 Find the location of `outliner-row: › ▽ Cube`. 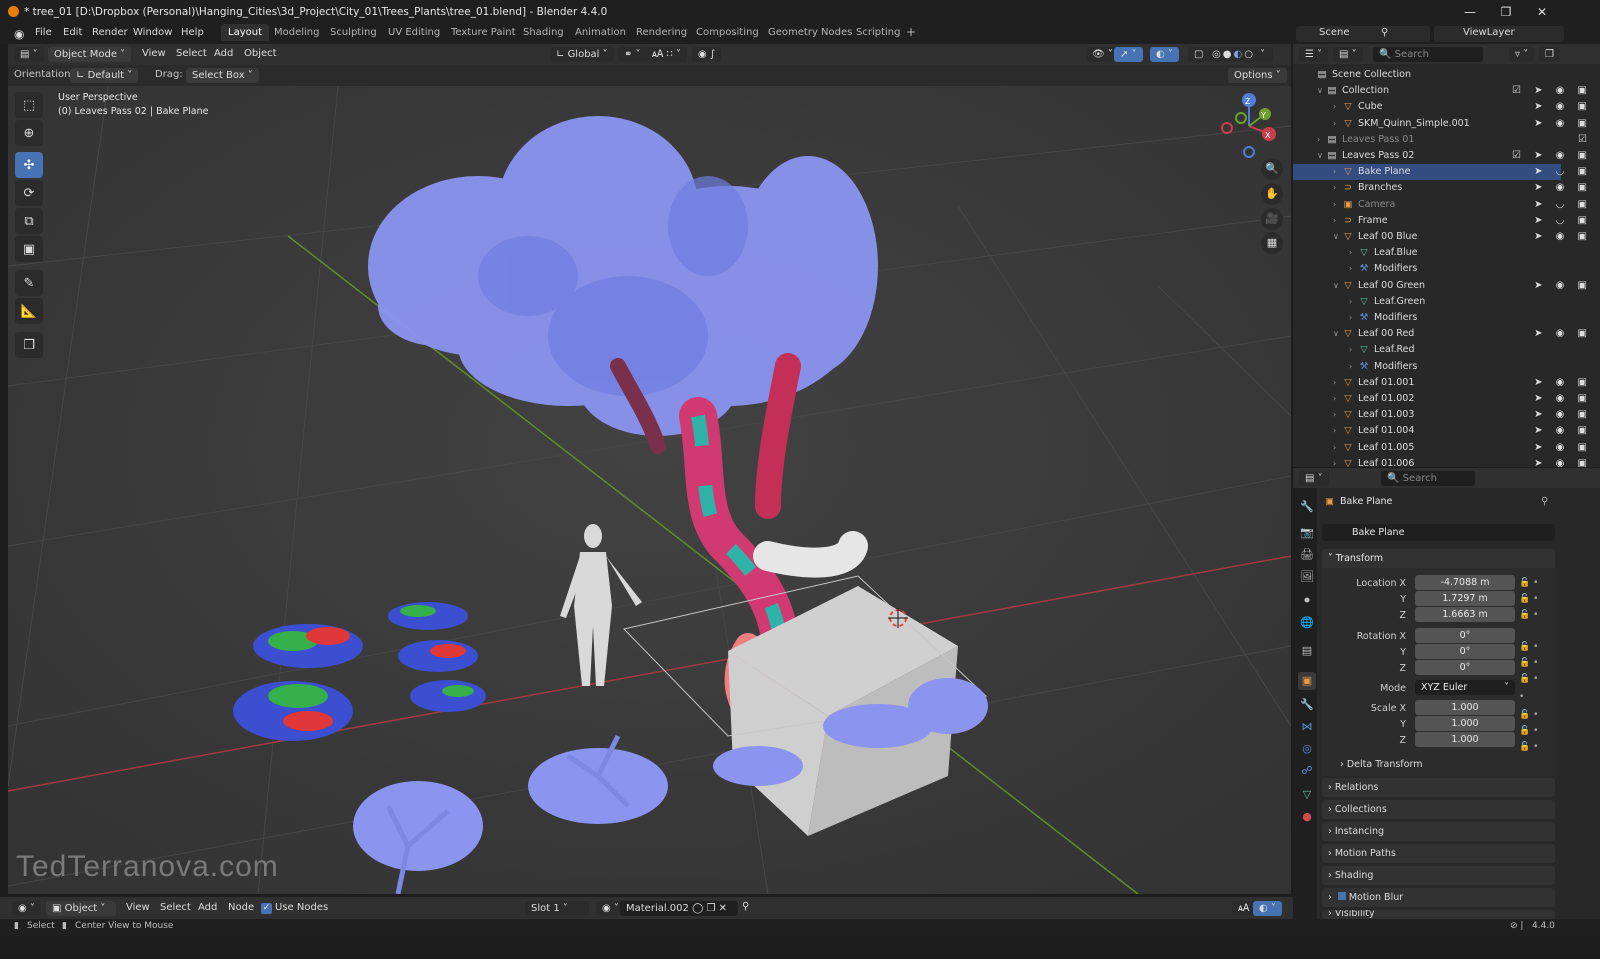

outliner-row: › ▽ Cube is located at coordinates (1427, 107).